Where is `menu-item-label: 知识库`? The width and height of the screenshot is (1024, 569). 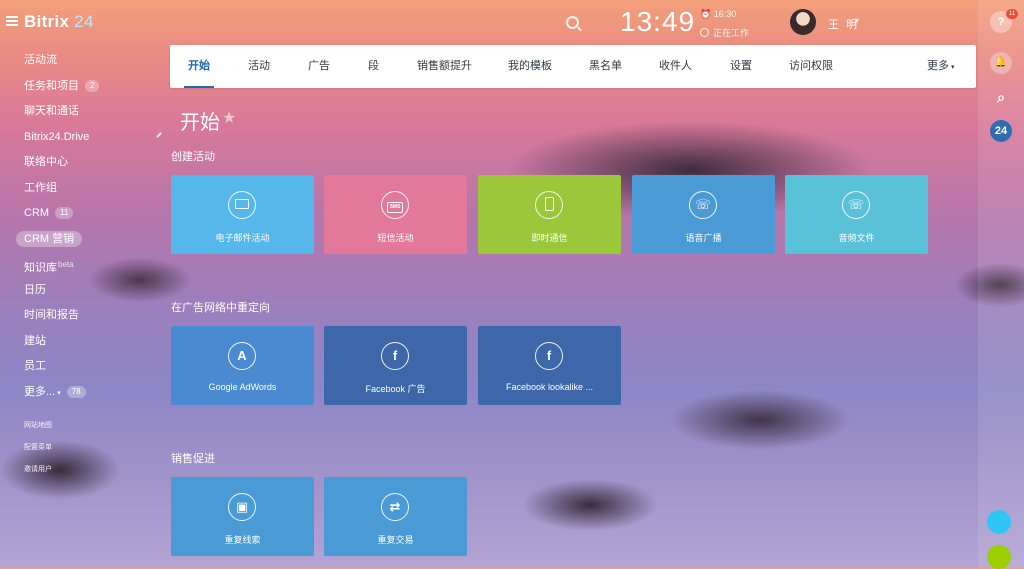 menu-item-label: 知识库 is located at coordinates (40, 268).